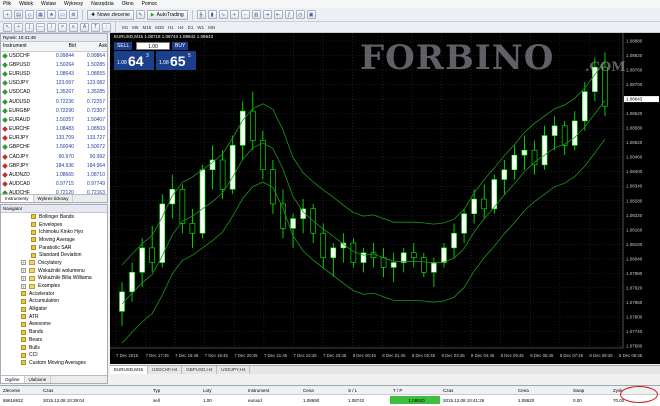  What do you see at coordinates (54, 101) in the screenshot?
I see `table-row: AUDUSD 0.72236 0.72257` at bounding box center [54, 101].